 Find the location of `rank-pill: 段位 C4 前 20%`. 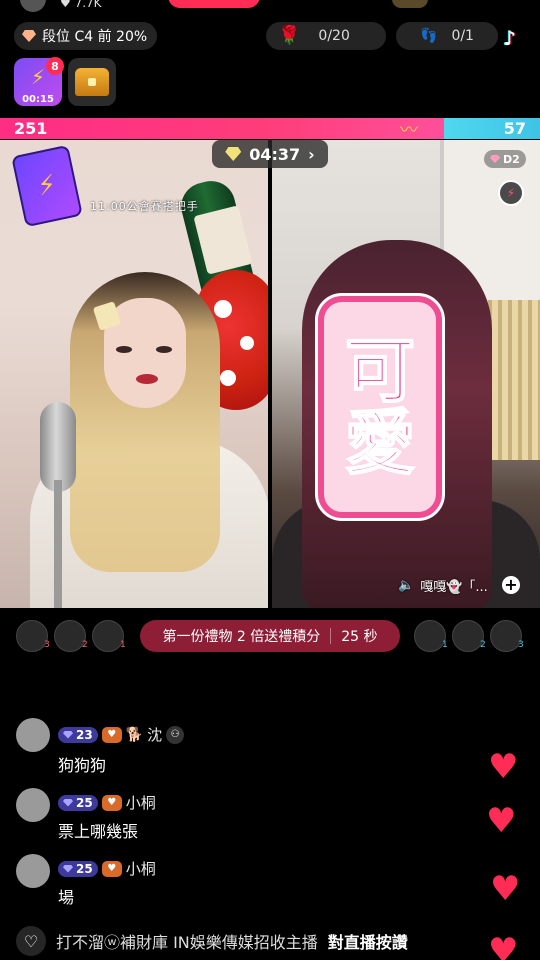

rank-pill: 段位 C4 前 20% is located at coordinates (86, 36).